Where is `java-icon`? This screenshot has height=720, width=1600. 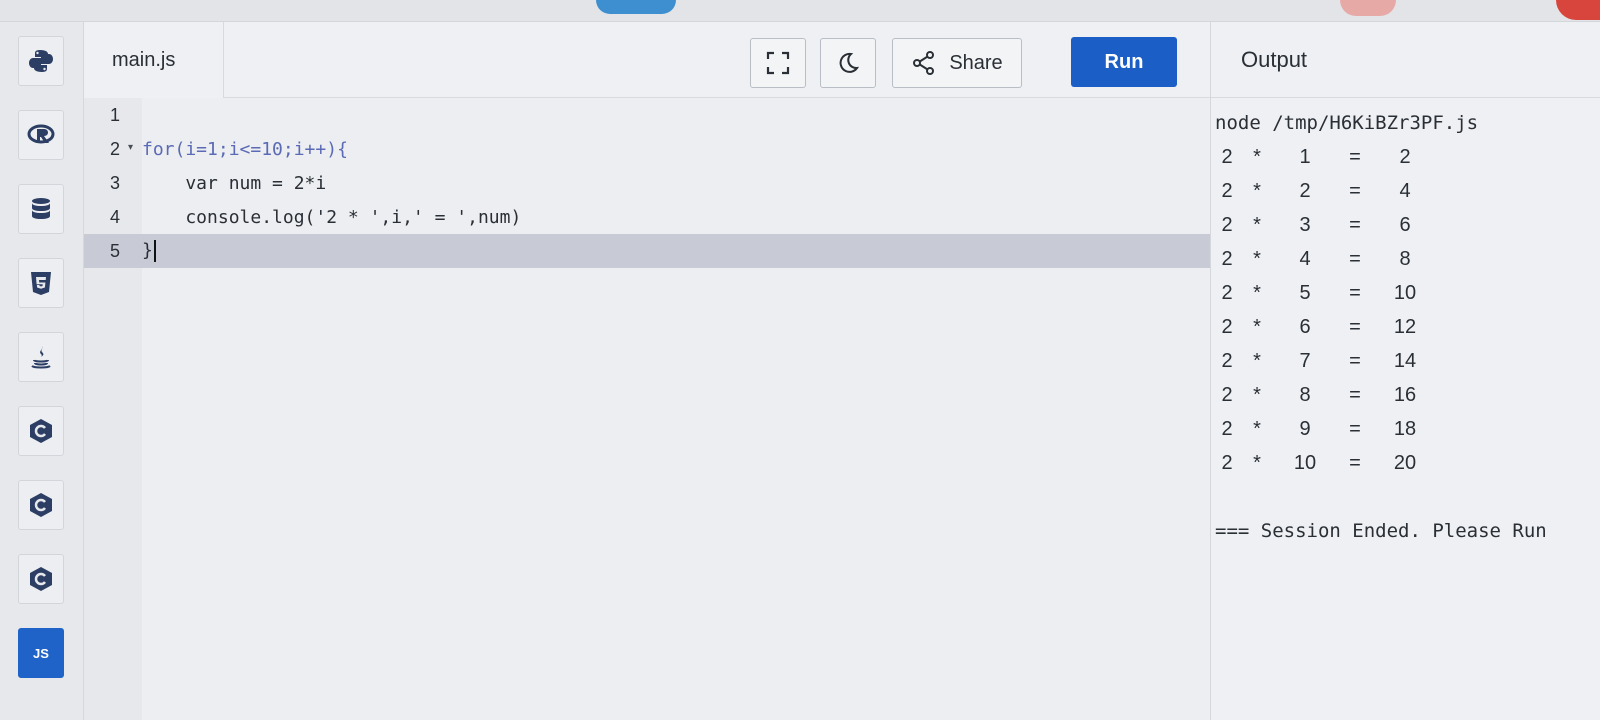 java-icon is located at coordinates (41, 357).